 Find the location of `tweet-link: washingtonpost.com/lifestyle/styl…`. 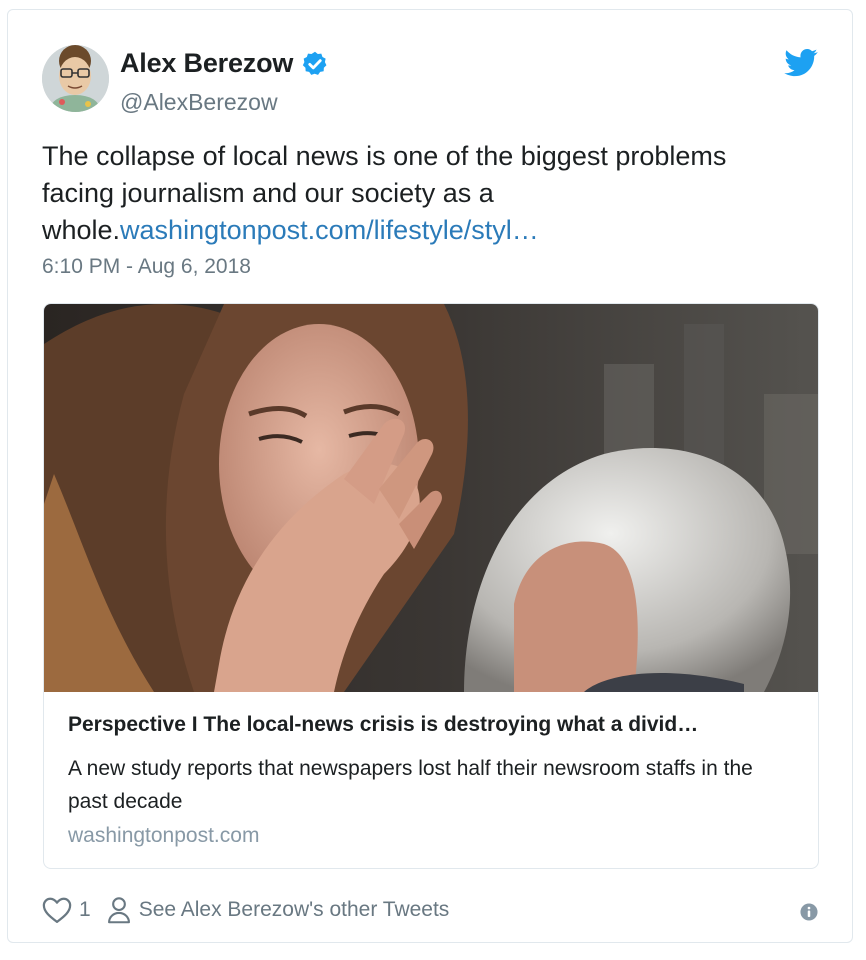

tweet-link: washingtonpost.com/lifestyle/styl… is located at coordinates (329, 230).